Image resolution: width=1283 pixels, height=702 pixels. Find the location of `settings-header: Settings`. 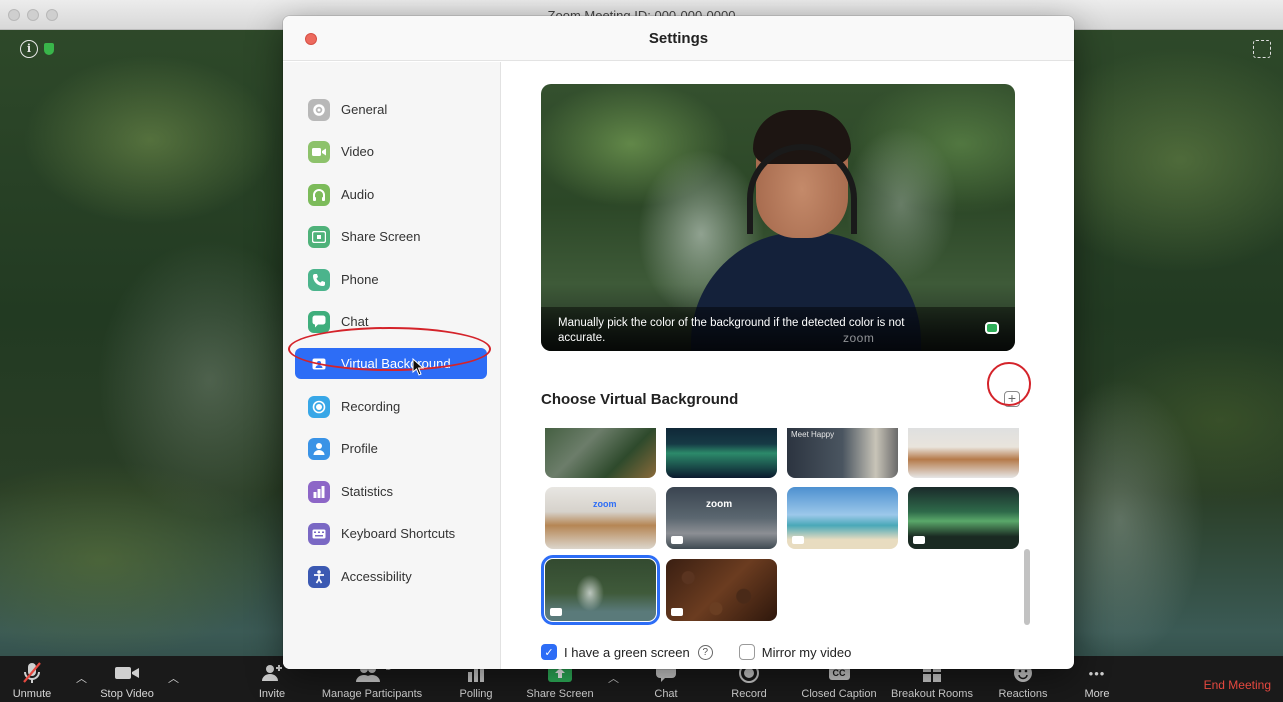

settings-header: Settings is located at coordinates (678, 38).